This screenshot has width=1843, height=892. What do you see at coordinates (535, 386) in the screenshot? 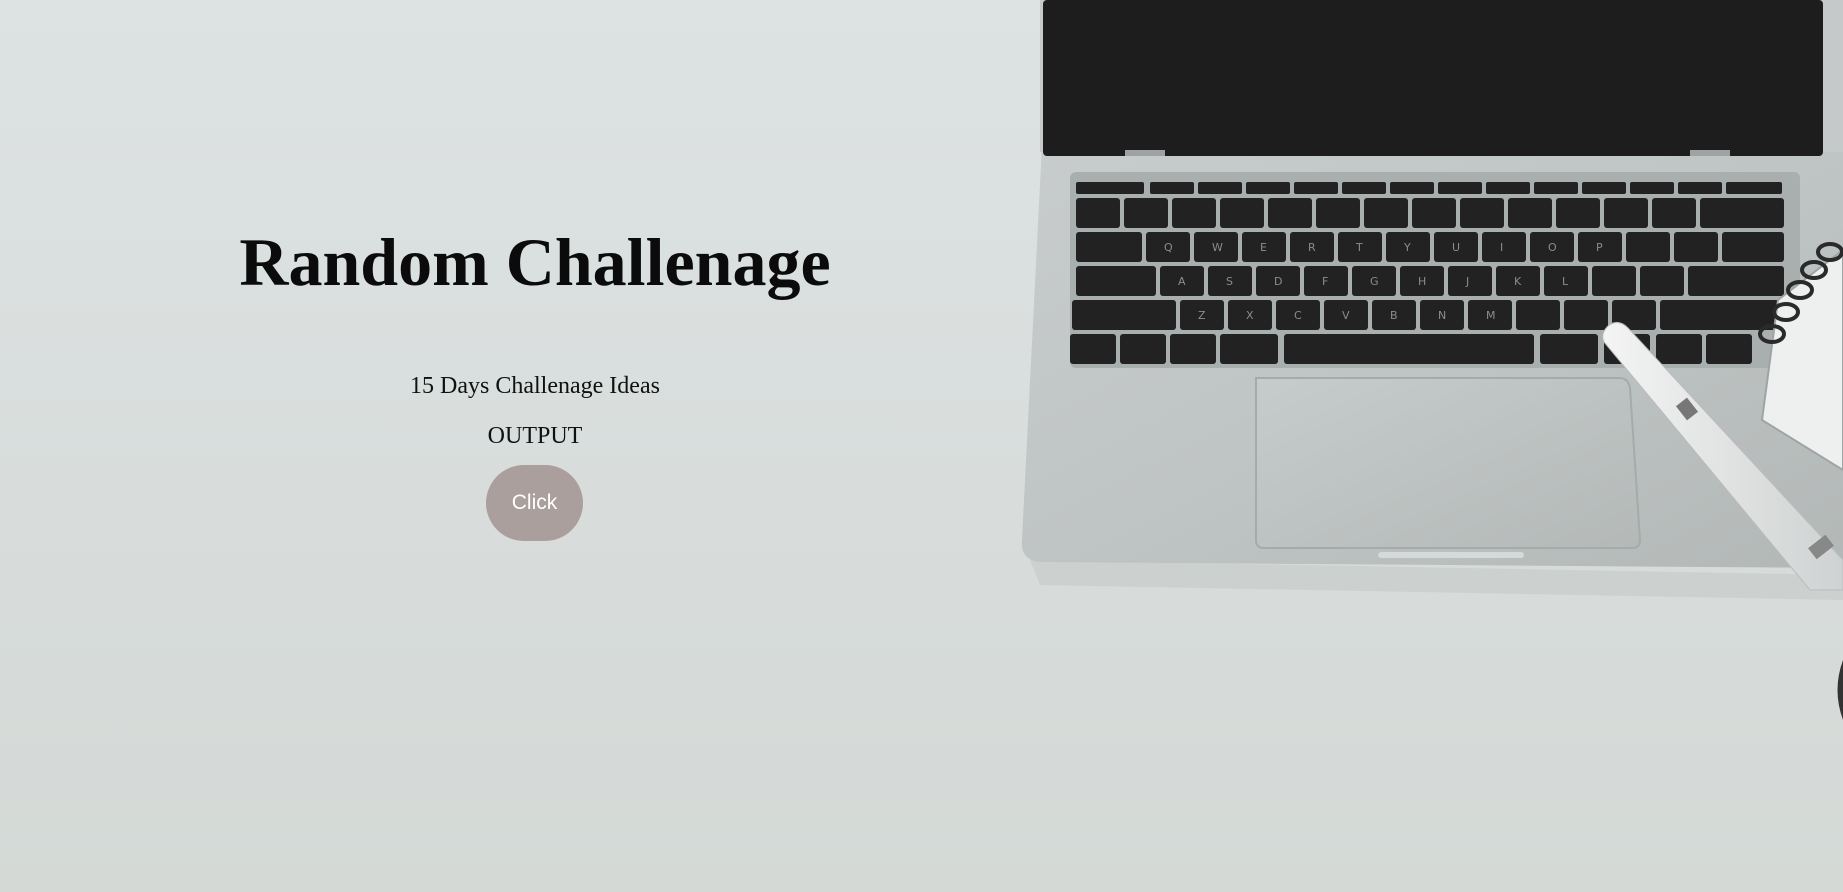
I see `subtitle-text: 15 Days Challenage Ideas` at bounding box center [535, 386].